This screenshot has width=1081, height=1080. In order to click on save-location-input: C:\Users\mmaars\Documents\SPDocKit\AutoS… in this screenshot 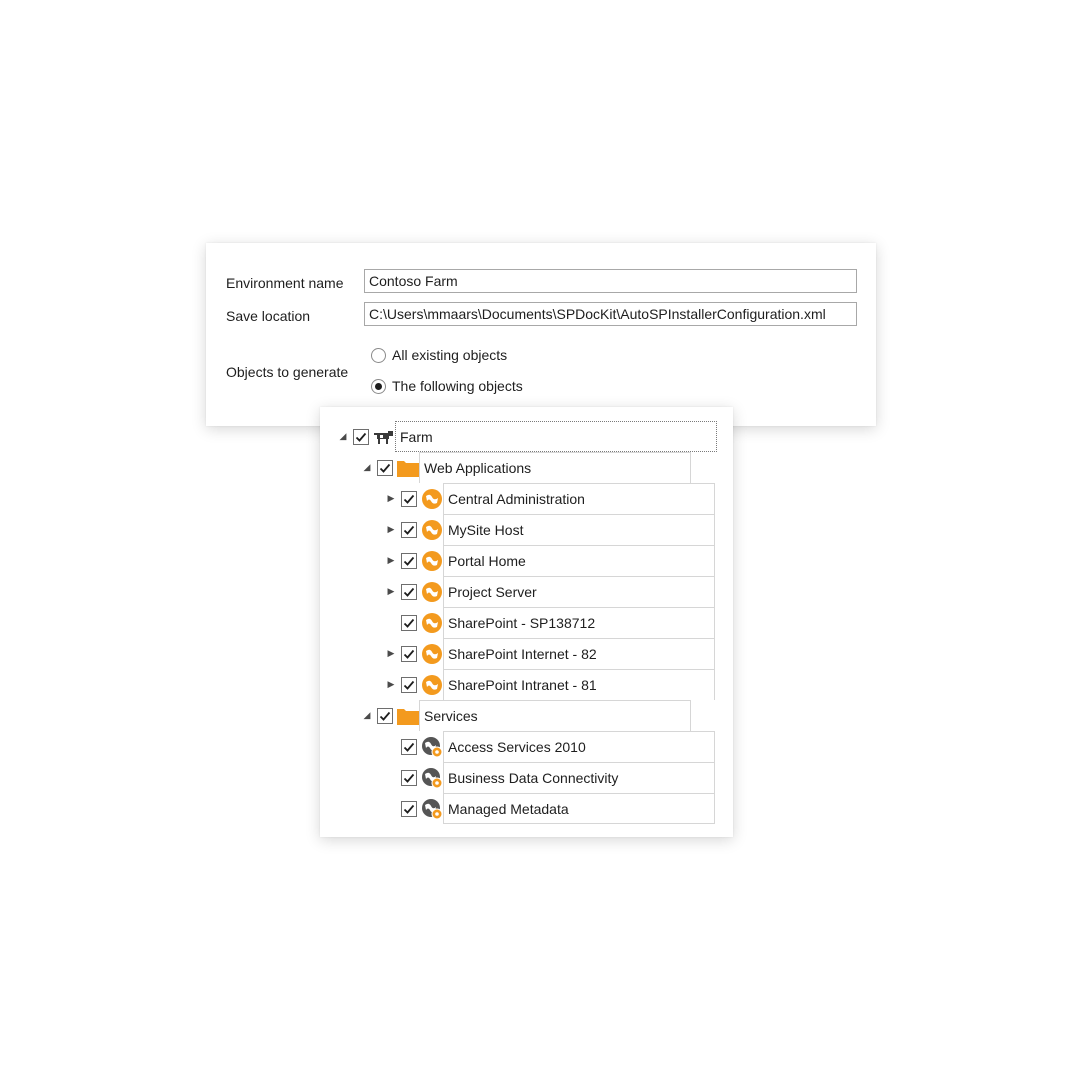, I will do `click(610, 314)`.